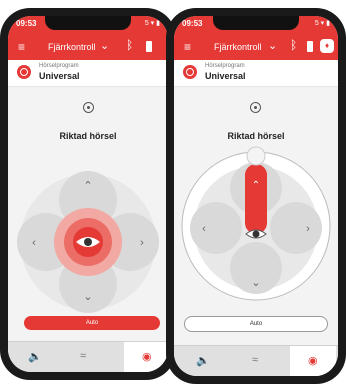 The width and height of the screenshot is (346, 387). Describe the element at coordinates (327, 46) in the screenshot. I see `device-badge-icon: ♦` at that location.